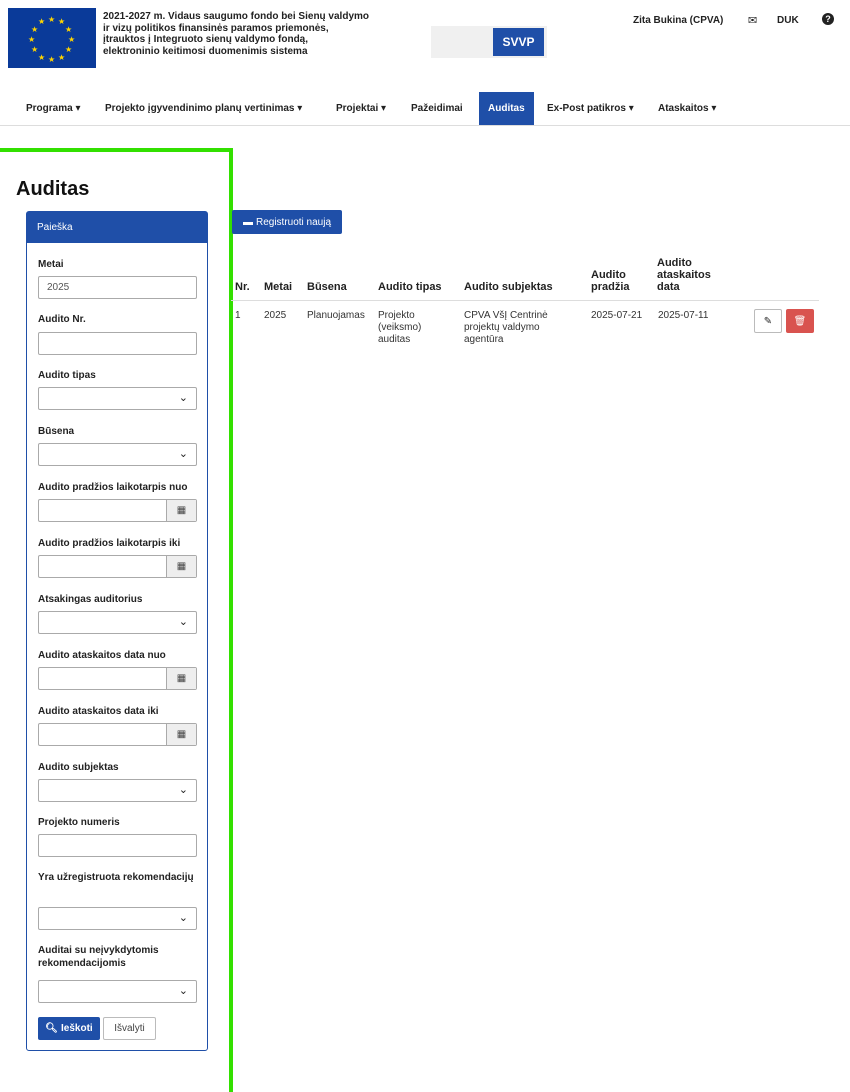 The height and width of the screenshot is (1092, 850). What do you see at coordinates (327, 287) in the screenshot?
I see `col-header-busena: Būsena` at bounding box center [327, 287].